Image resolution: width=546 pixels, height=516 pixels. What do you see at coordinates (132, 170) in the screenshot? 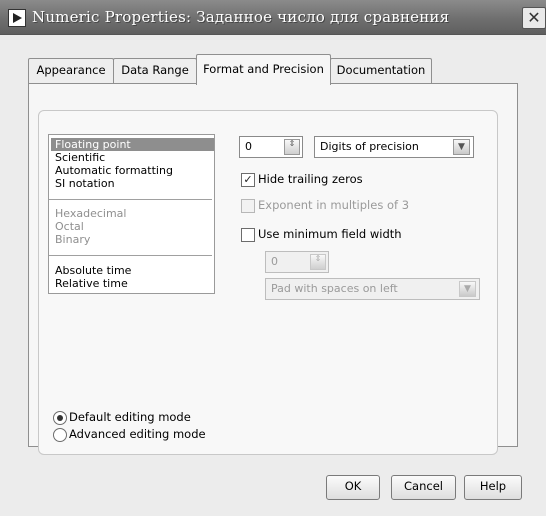
I see `list-item-automatic-formatting: Automatic formatting` at bounding box center [132, 170].